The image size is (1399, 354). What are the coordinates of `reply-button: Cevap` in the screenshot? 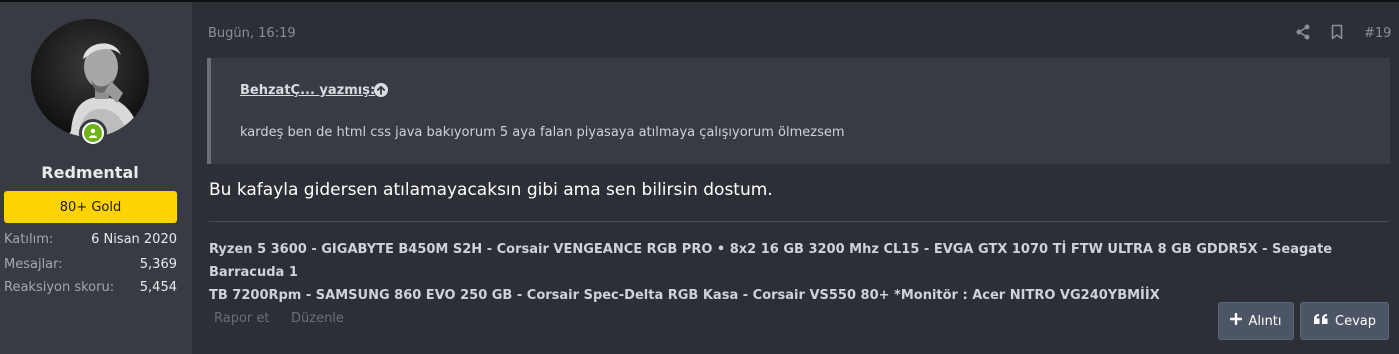 It's located at (1344, 321).